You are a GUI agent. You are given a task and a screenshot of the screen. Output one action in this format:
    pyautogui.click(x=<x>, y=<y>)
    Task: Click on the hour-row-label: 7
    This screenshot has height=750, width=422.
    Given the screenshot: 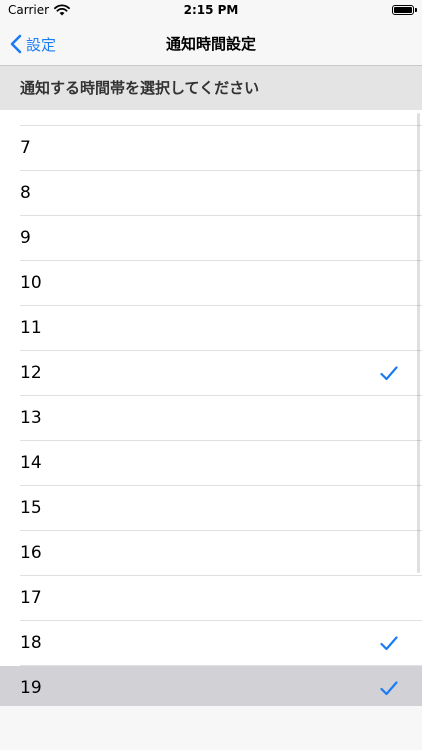 What is the action you would take?
    pyautogui.click(x=25, y=148)
    